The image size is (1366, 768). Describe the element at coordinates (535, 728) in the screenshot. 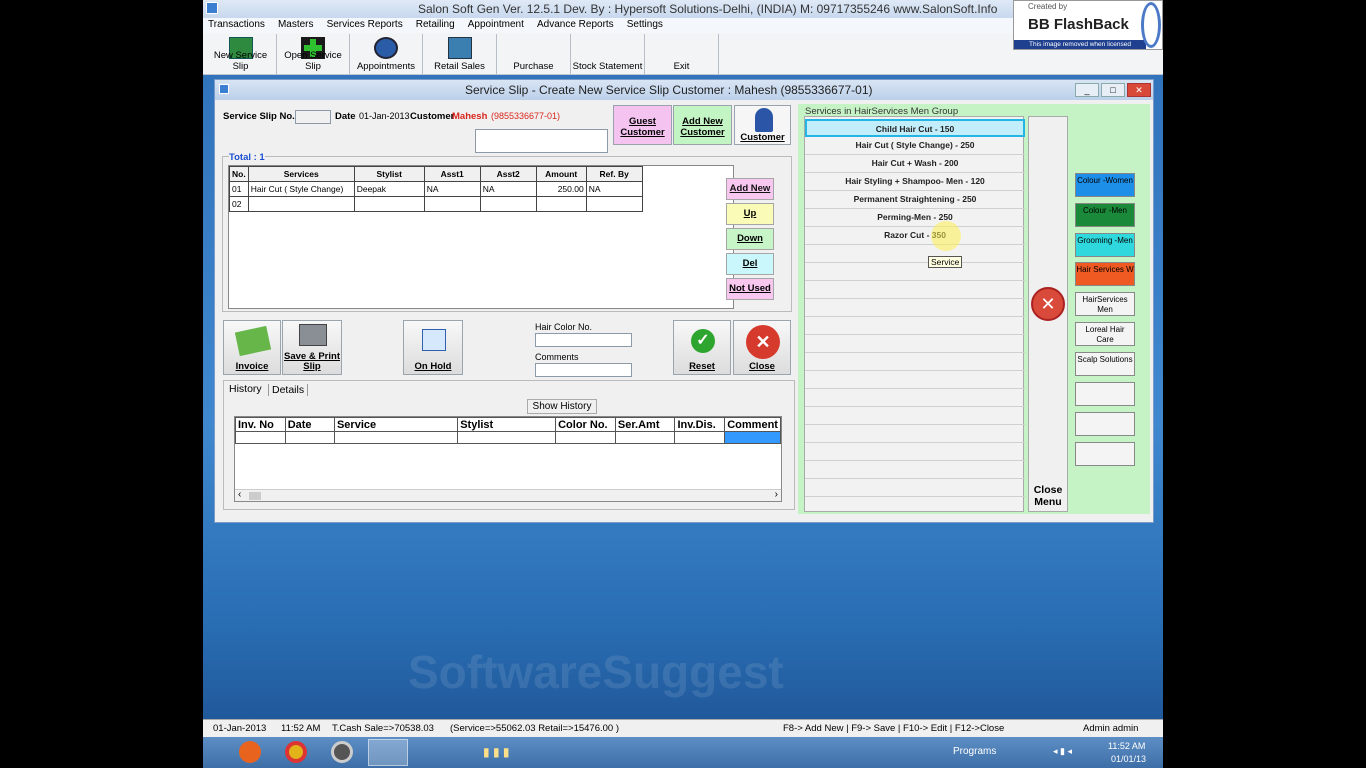

I see `status-breakdown: (Service=>55062.03 Retail=>15476.00 )` at that location.